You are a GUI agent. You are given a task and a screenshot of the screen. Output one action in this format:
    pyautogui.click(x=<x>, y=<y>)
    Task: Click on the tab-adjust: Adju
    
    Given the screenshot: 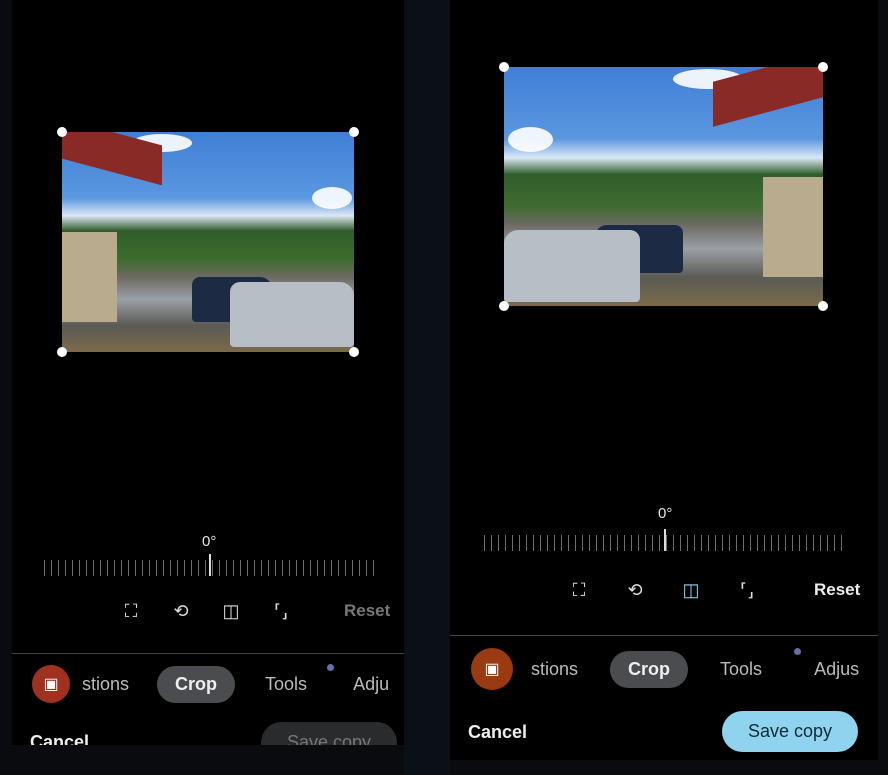 What is the action you would take?
    pyautogui.click(x=371, y=684)
    